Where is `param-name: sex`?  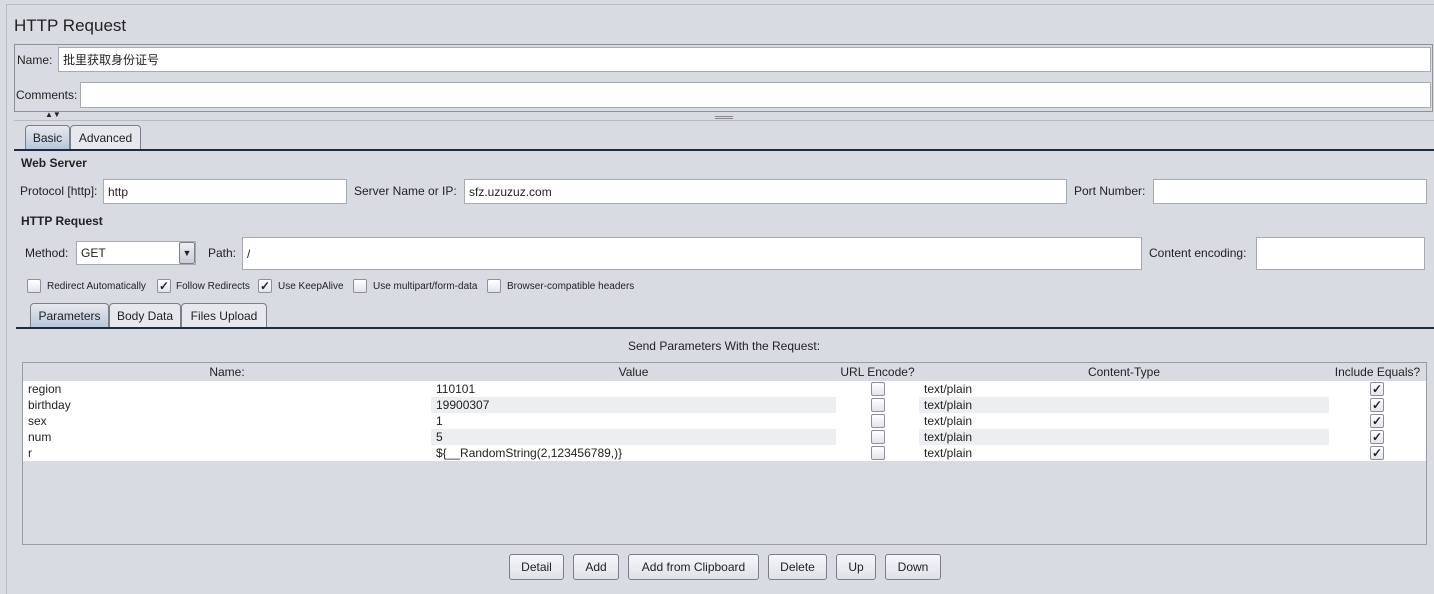
param-name: sex is located at coordinates (227, 421).